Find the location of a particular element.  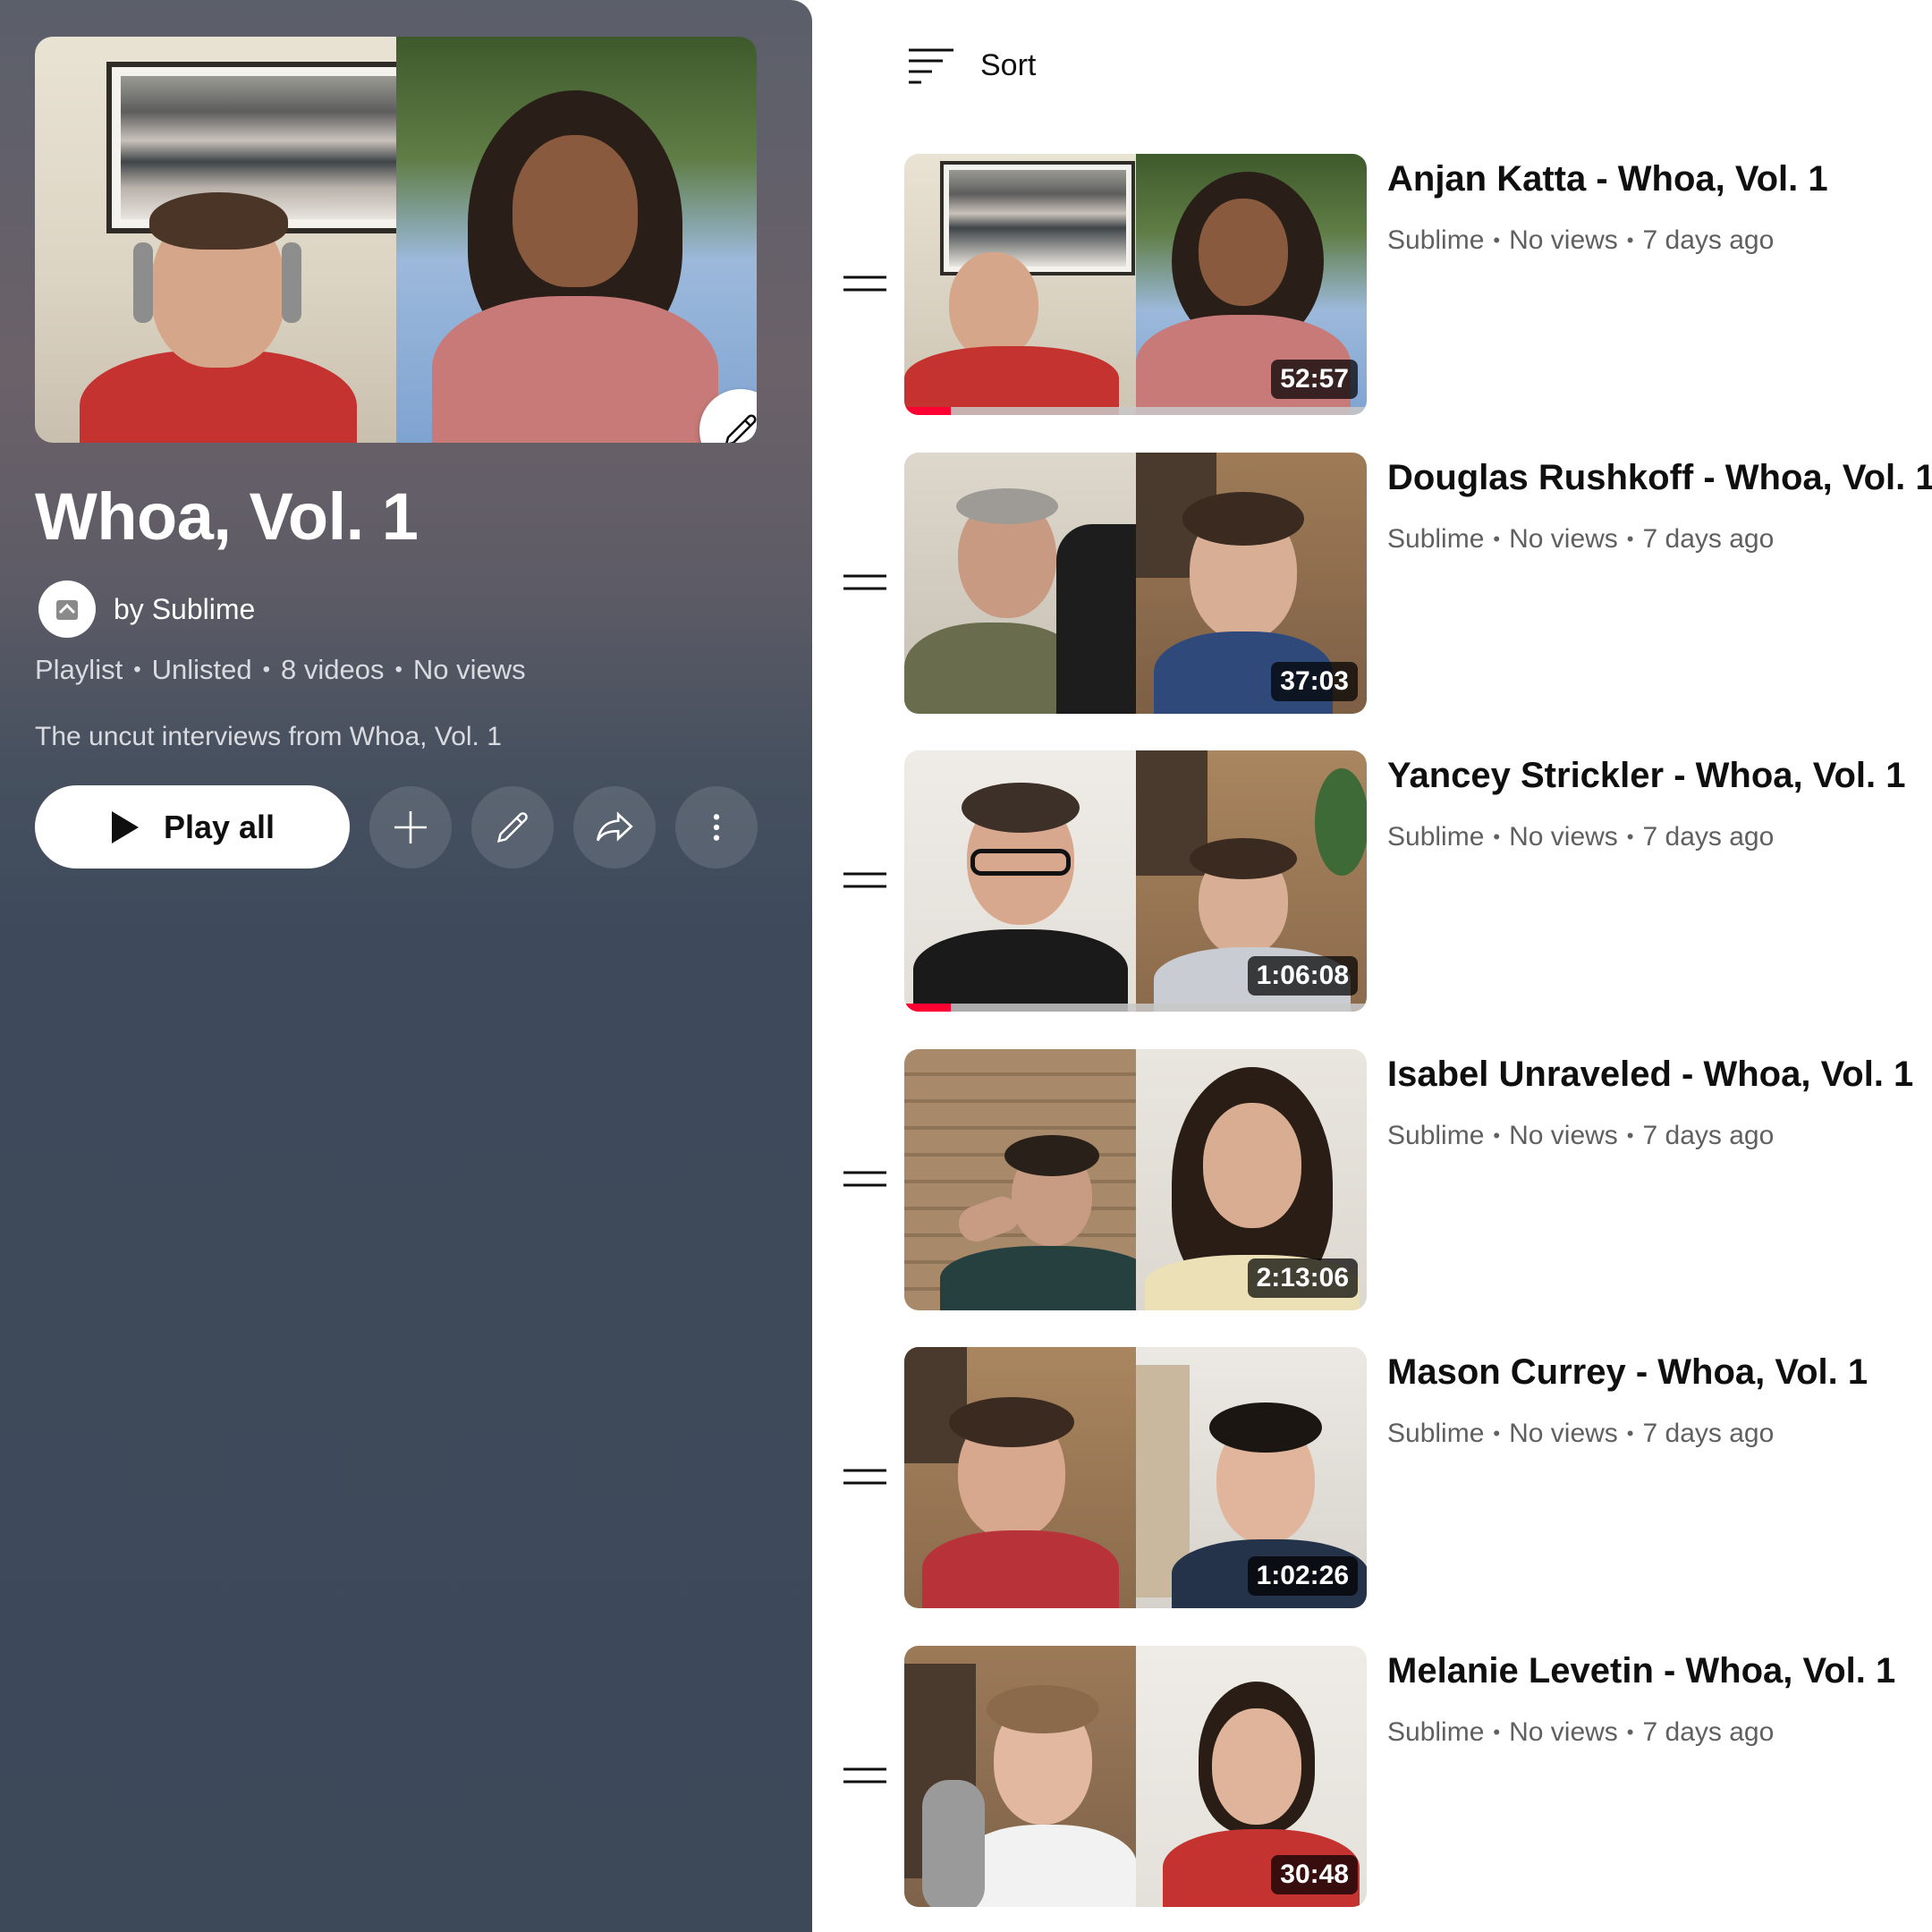

playlist-owner: by Sublime is located at coordinates (146, 609).